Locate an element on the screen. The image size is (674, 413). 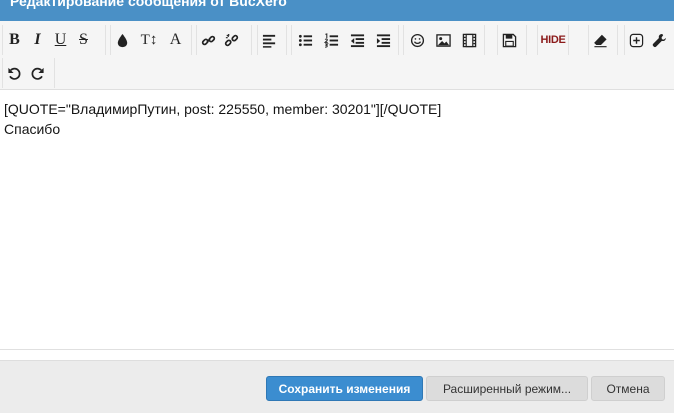
italic-button: I is located at coordinates (37, 40).